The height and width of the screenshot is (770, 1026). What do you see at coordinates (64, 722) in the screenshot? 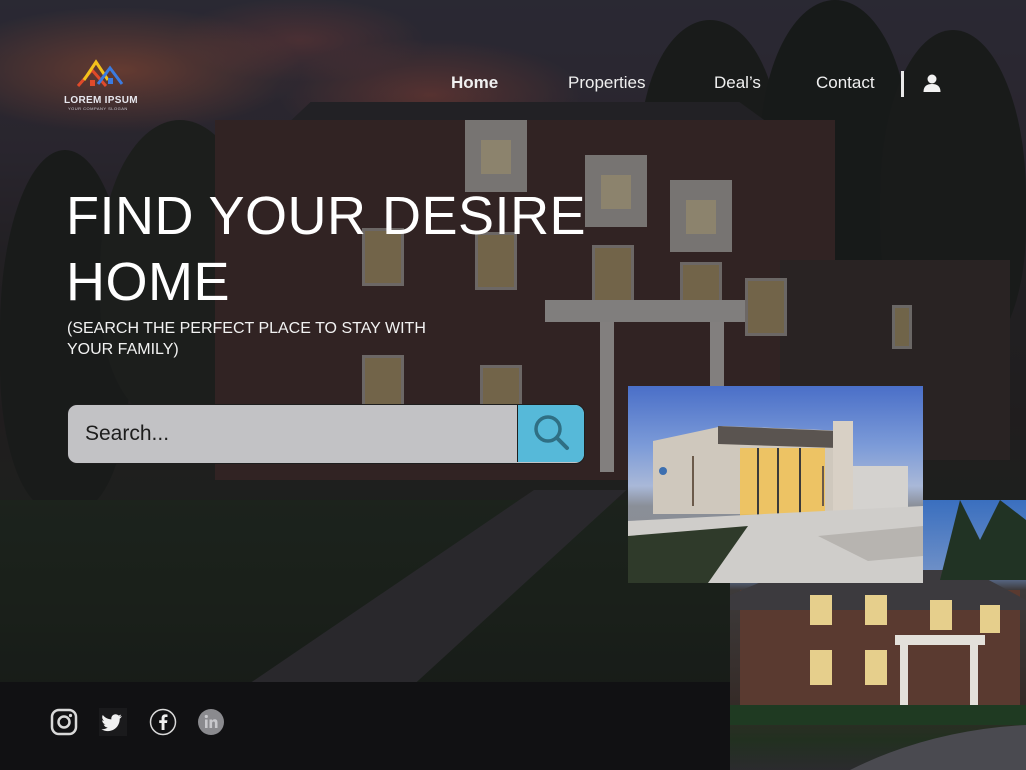
I see `instagram-icon` at bounding box center [64, 722].